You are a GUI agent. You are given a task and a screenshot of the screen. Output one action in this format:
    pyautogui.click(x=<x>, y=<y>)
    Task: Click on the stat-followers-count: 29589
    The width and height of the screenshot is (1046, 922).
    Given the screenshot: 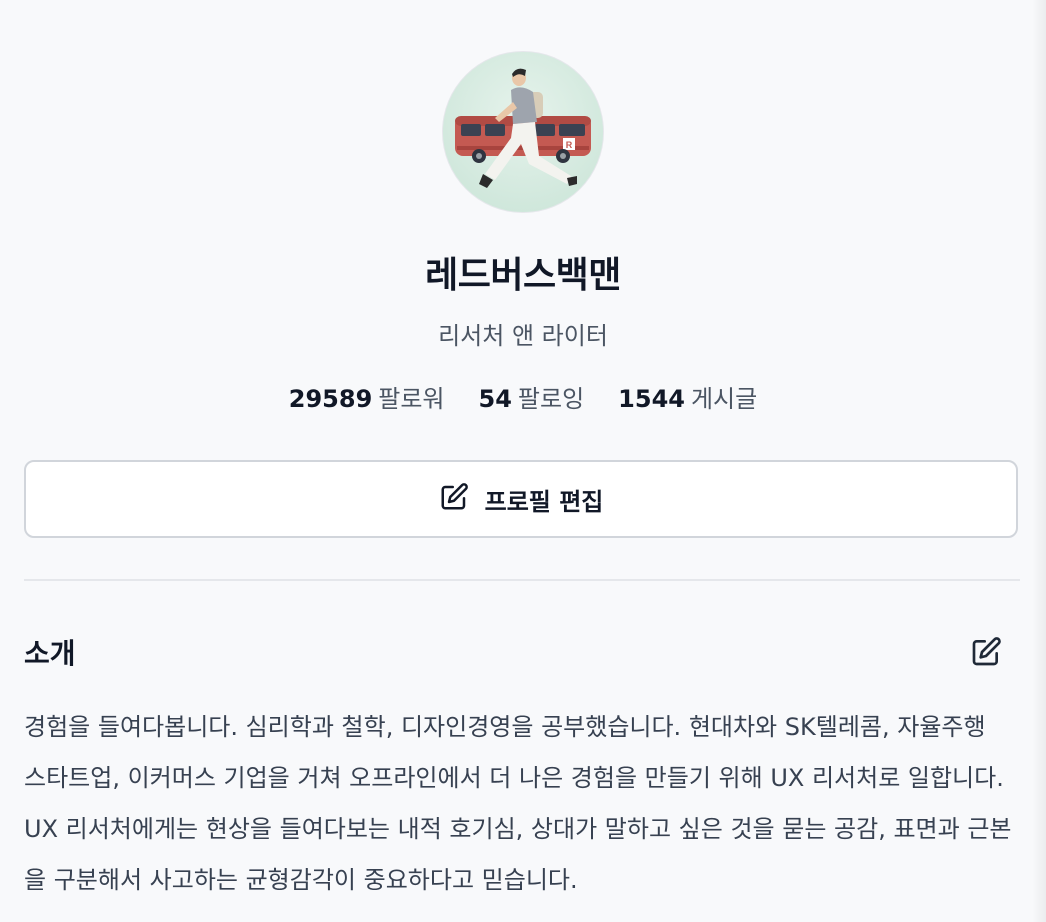 What is the action you would take?
    pyautogui.click(x=330, y=399)
    